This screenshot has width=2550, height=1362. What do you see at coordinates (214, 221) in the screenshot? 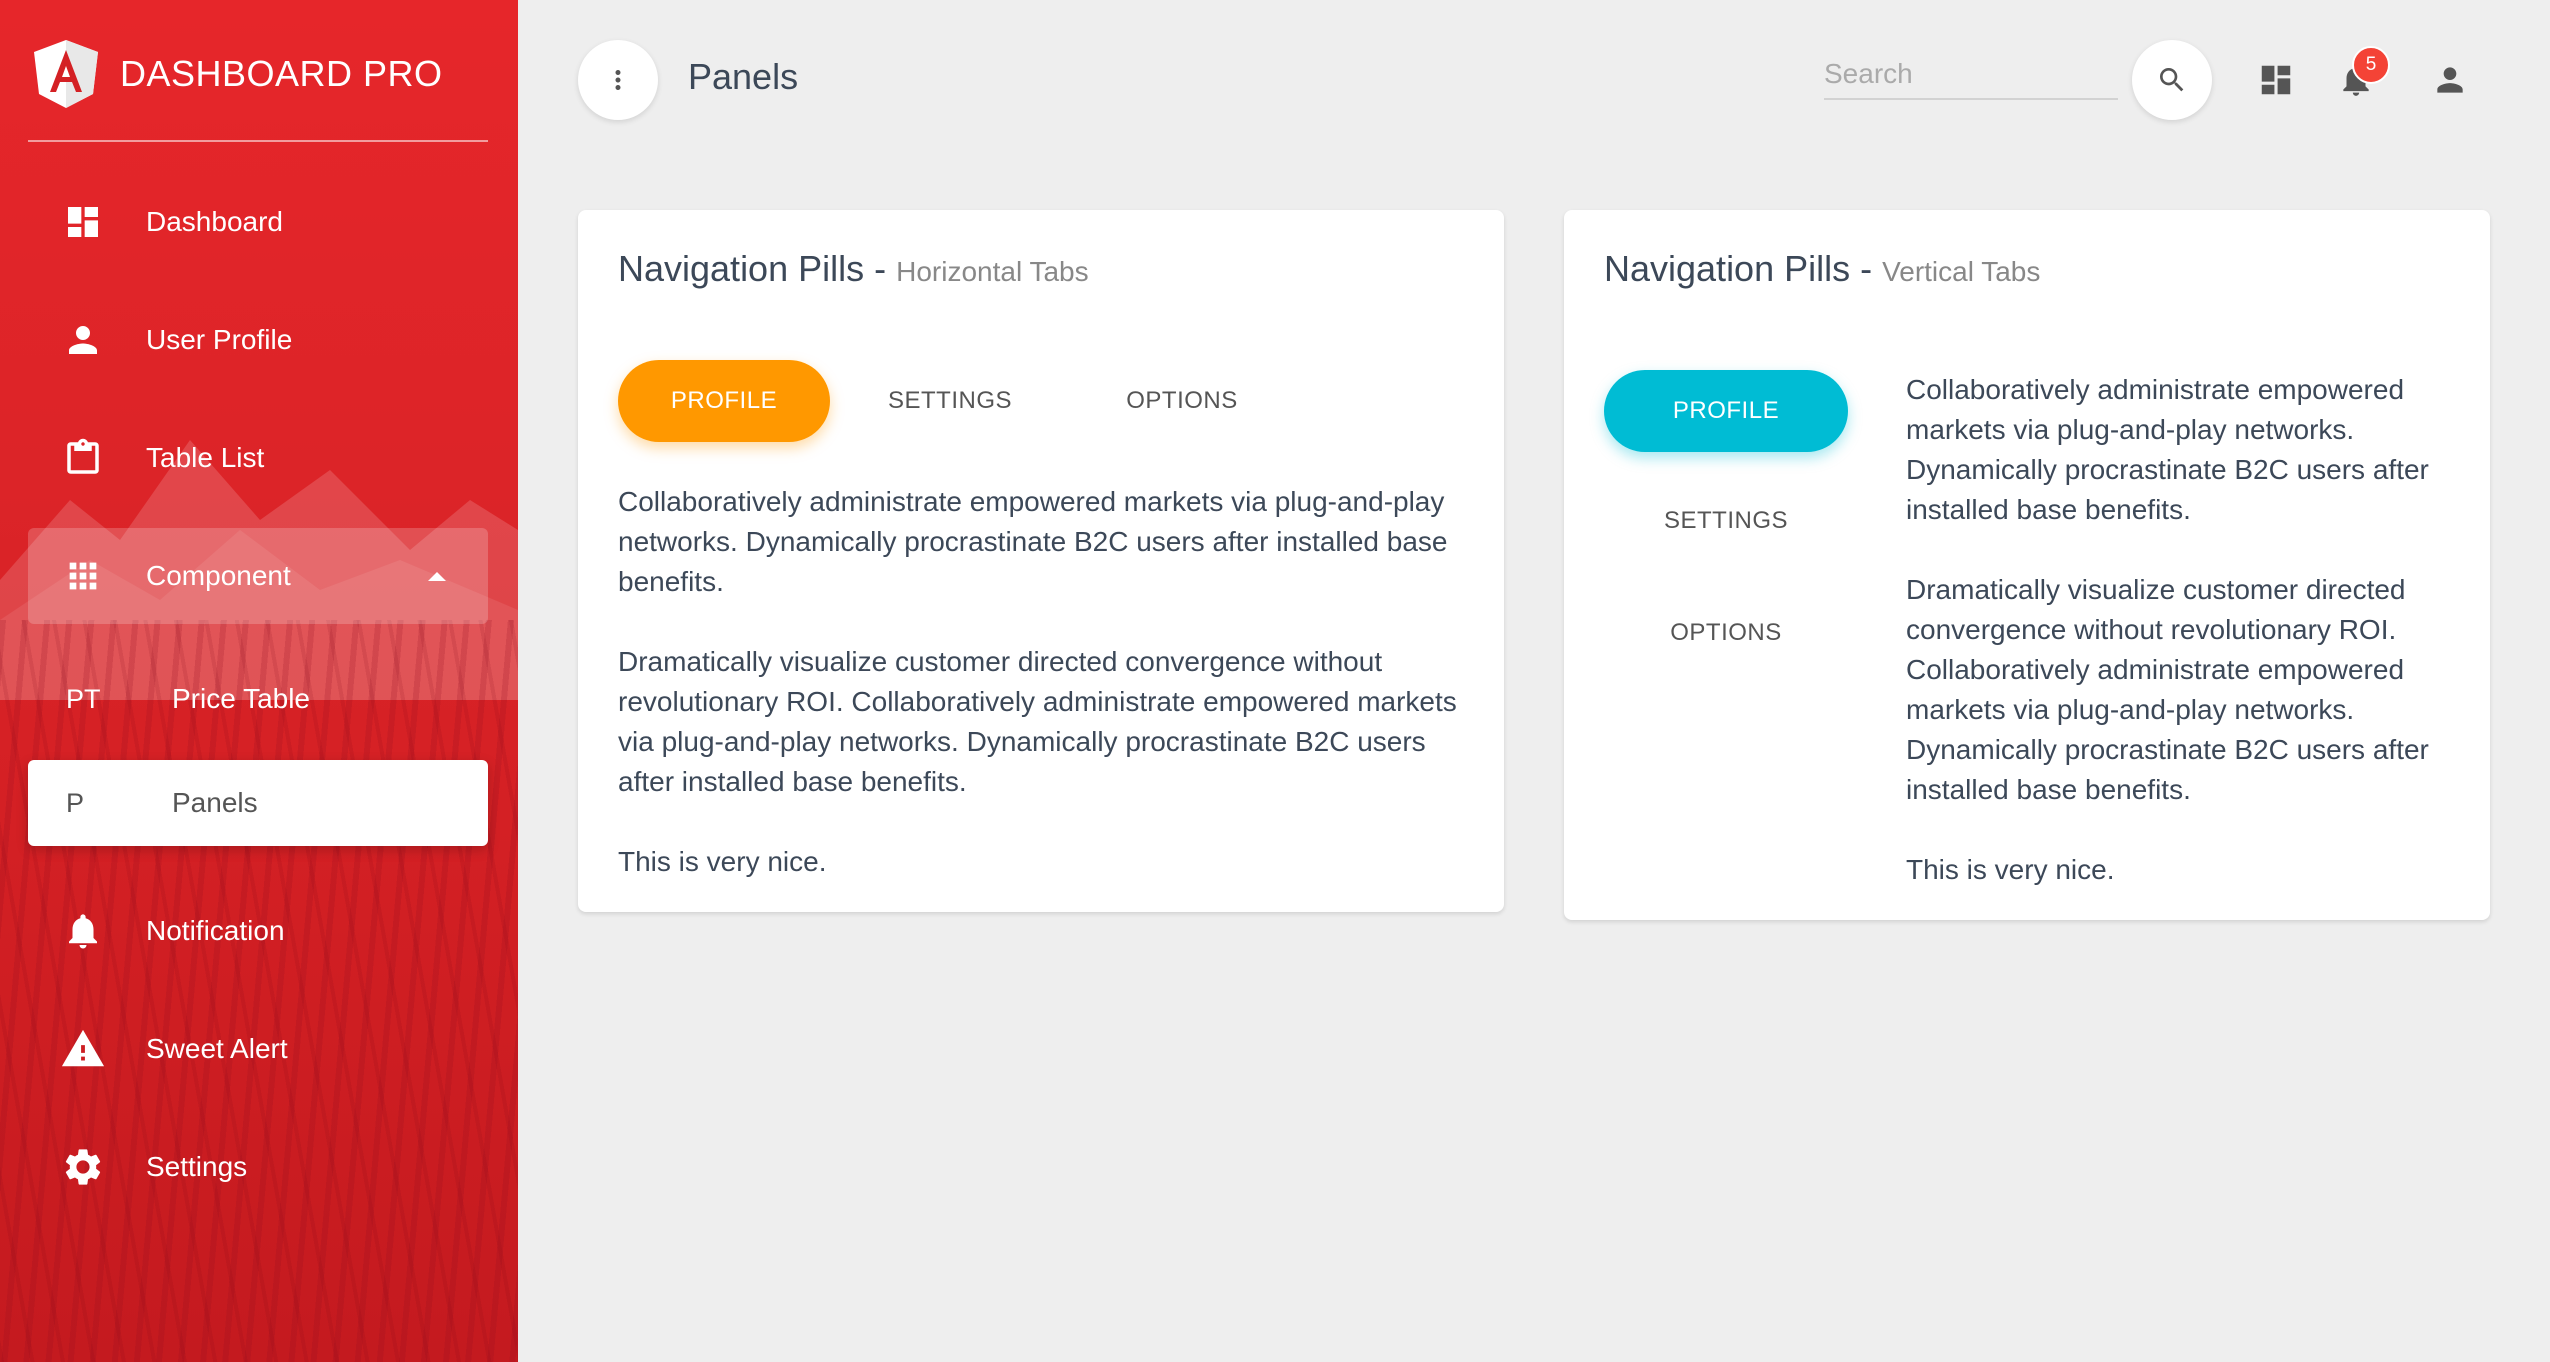
I see `sidebar-item-label: Dashboard` at bounding box center [214, 221].